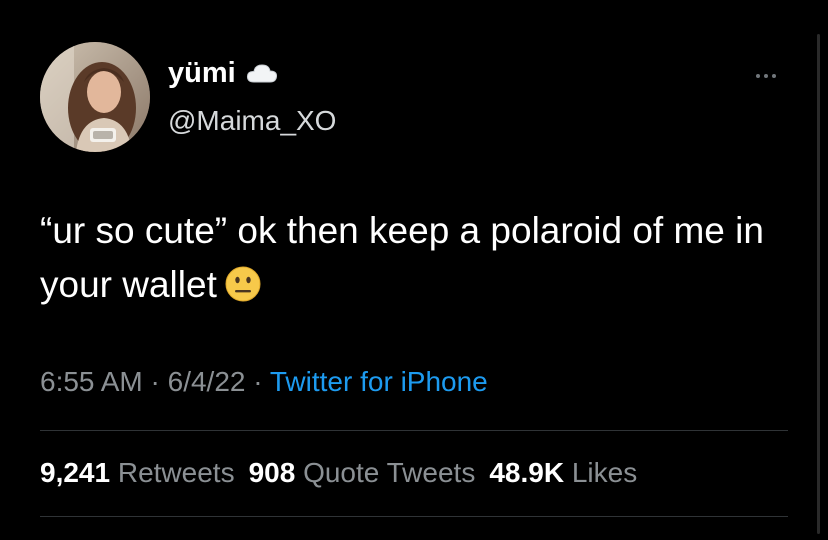 This screenshot has height=540, width=828. I want to click on avatar-photo, so click(95, 97).